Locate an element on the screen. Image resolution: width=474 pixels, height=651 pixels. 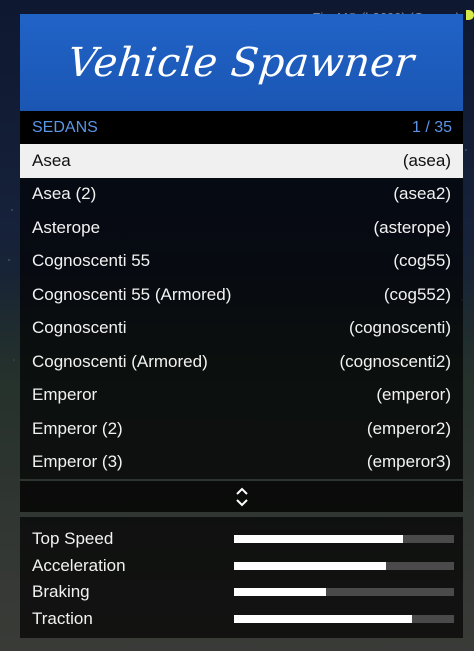
menu-item: Asea (asea) is located at coordinates (241, 161).